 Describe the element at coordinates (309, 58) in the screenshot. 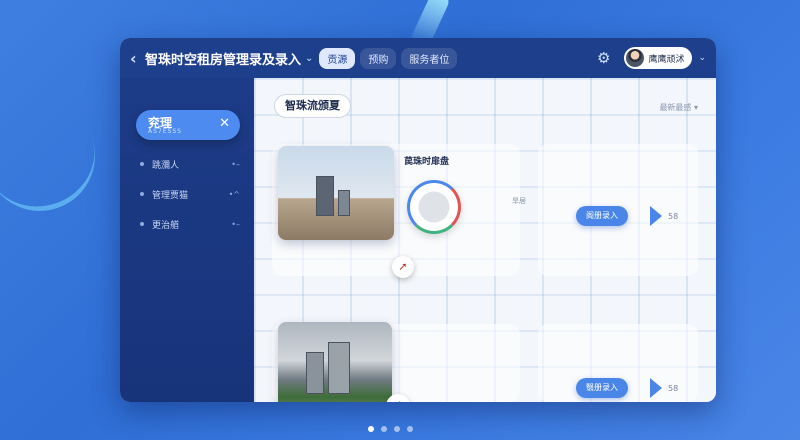

I see `chevron-down-icon: ⌄` at that location.